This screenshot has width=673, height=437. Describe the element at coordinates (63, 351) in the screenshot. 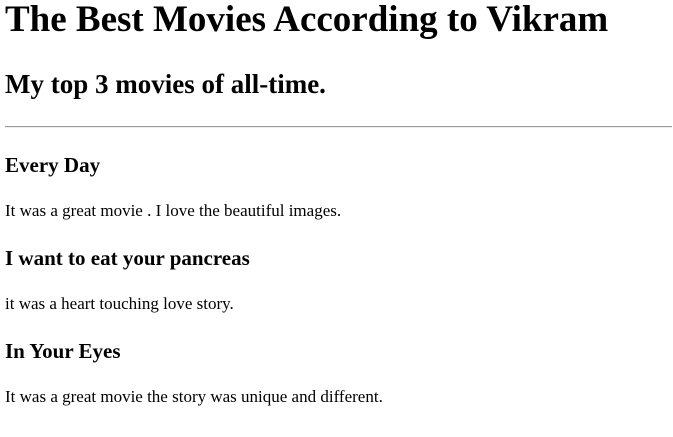

I see `movie-title: In Your Eyes` at that location.